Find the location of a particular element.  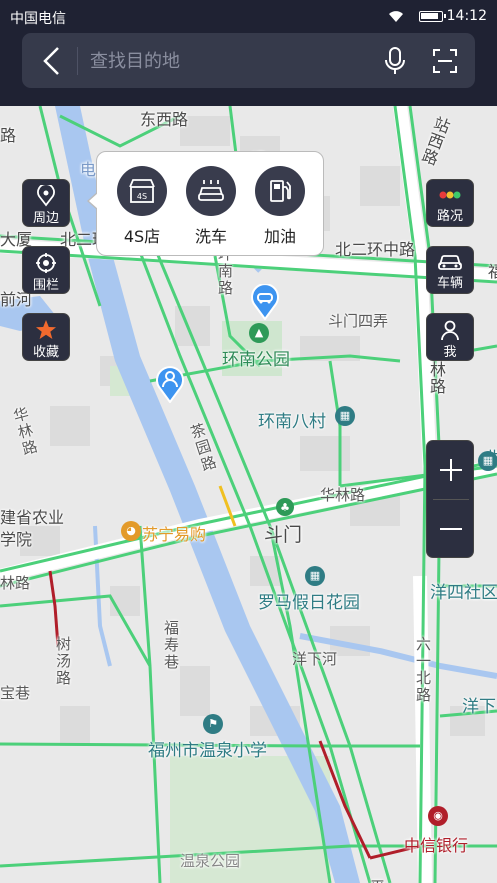

zoom-out-button is located at coordinates (451, 529).